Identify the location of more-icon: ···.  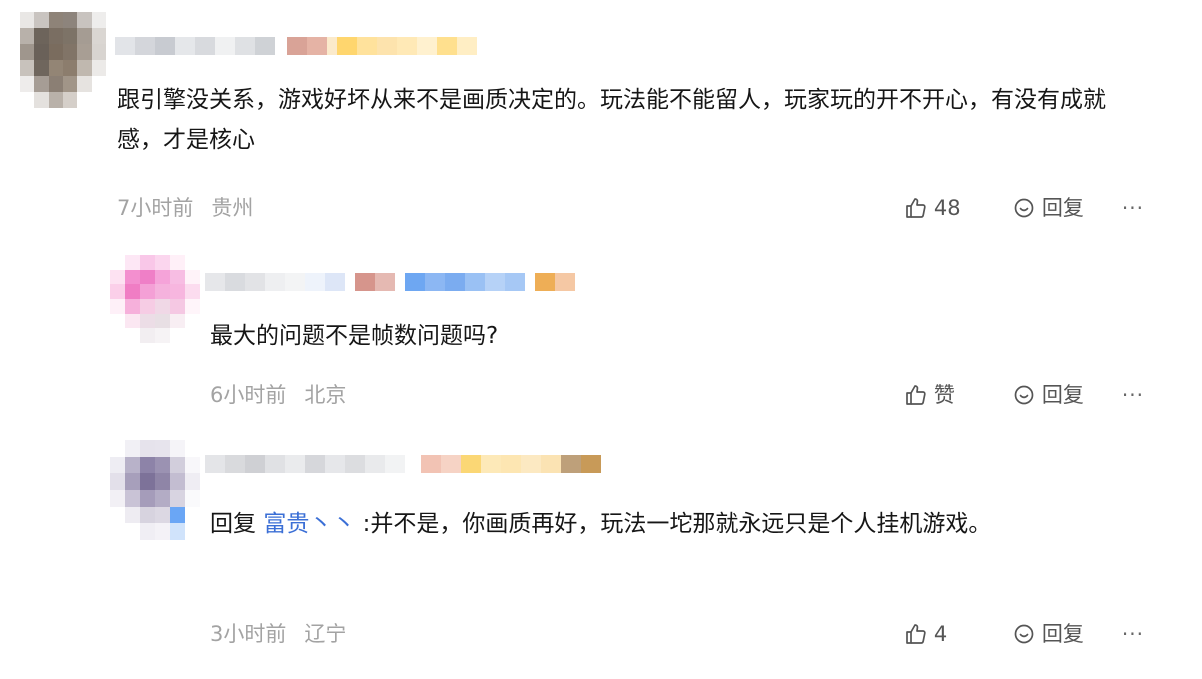
(1132, 634).